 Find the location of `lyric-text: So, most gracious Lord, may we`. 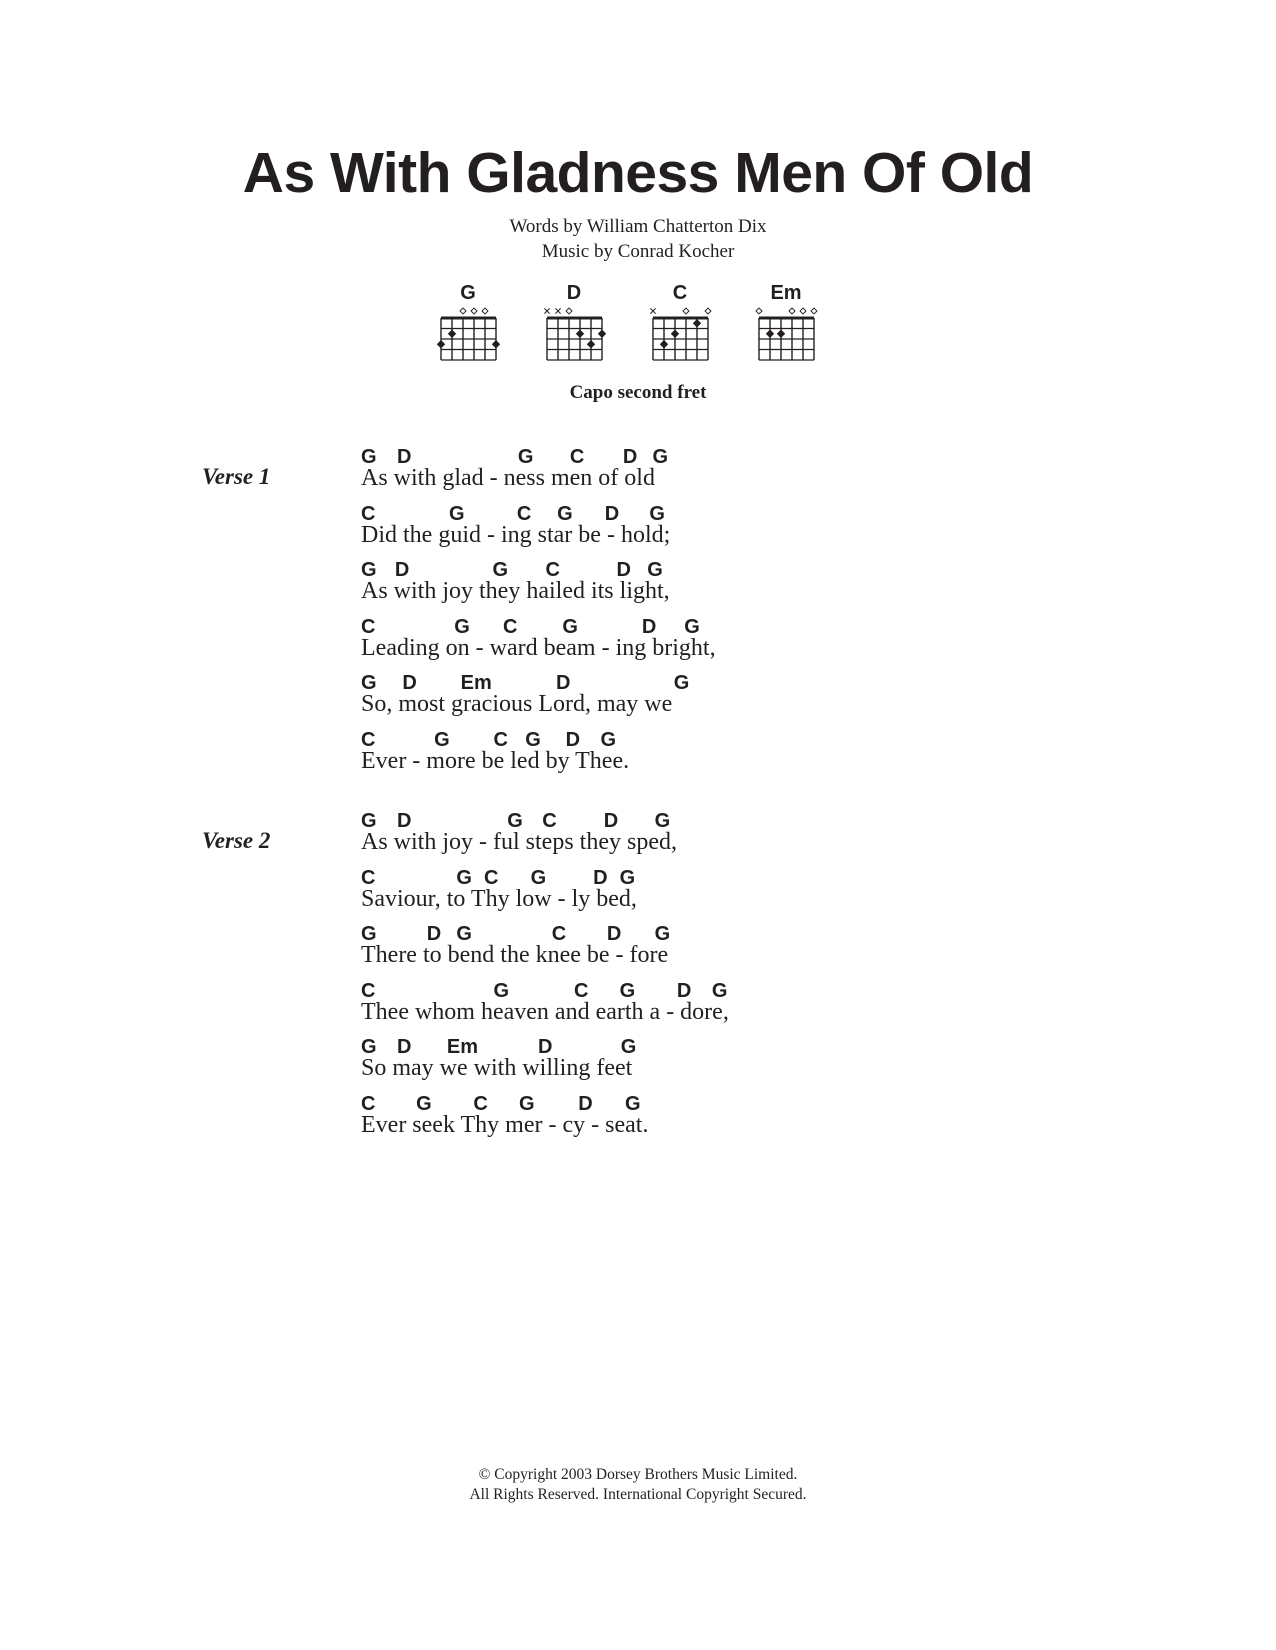

lyric-text: So, most gracious Lord, may we is located at coordinates (517, 704).